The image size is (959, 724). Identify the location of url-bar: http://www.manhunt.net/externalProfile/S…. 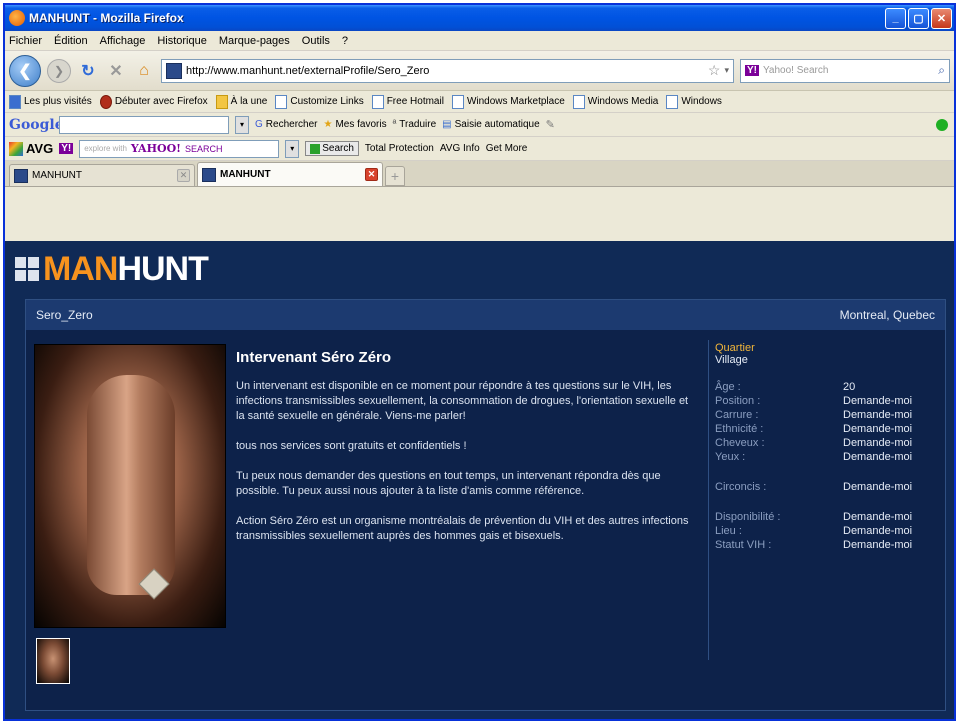
(447, 70).